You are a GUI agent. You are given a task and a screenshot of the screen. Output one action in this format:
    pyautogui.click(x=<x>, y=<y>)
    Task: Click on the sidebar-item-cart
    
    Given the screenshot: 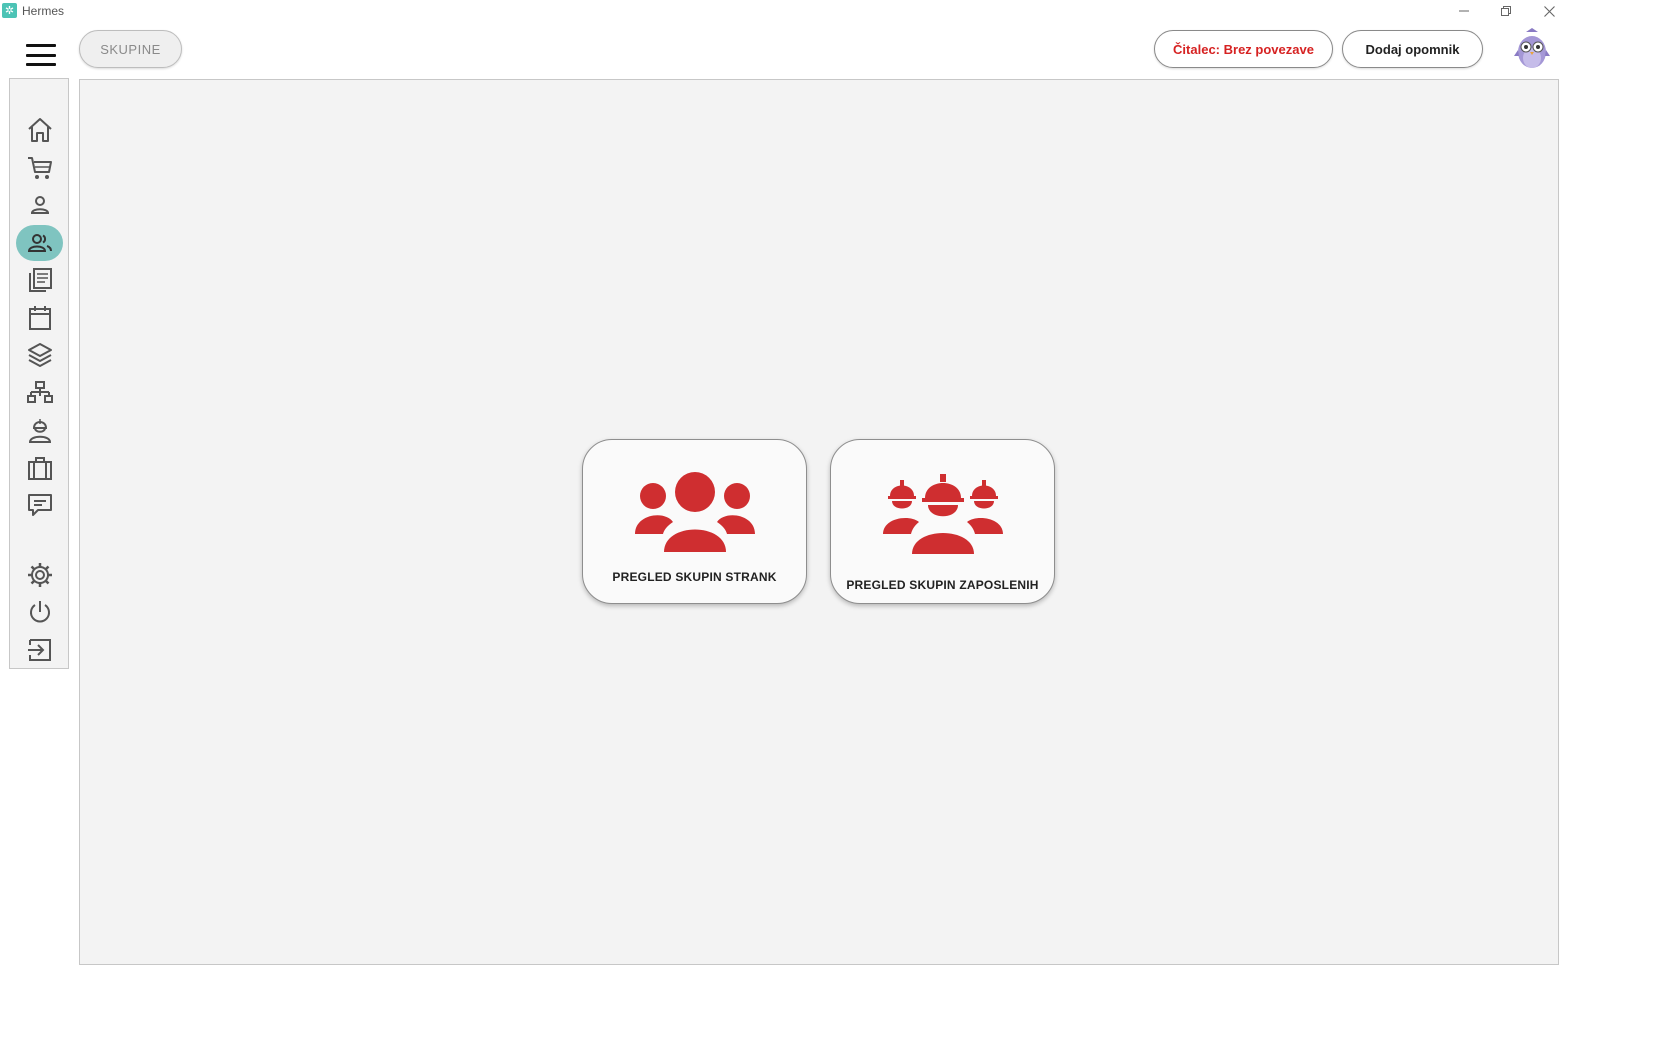 What is the action you would take?
    pyautogui.click(x=39, y=168)
    